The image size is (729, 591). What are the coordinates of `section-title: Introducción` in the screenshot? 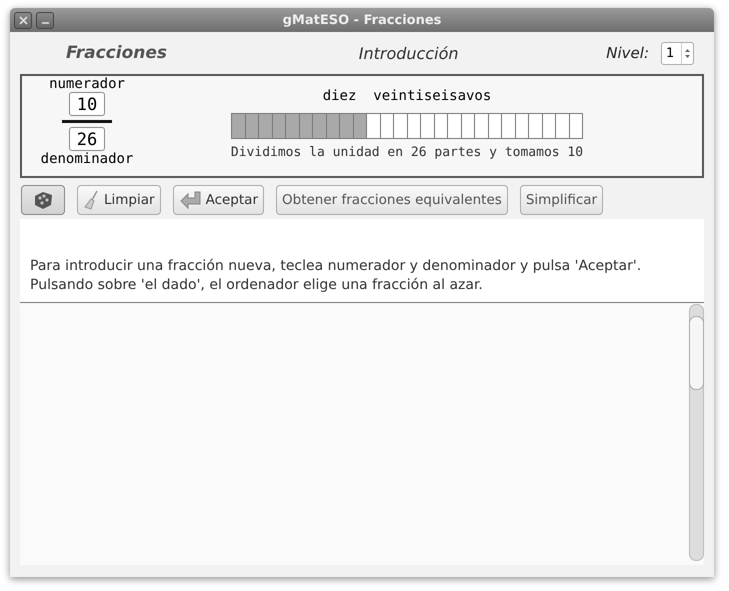 It's located at (409, 53).